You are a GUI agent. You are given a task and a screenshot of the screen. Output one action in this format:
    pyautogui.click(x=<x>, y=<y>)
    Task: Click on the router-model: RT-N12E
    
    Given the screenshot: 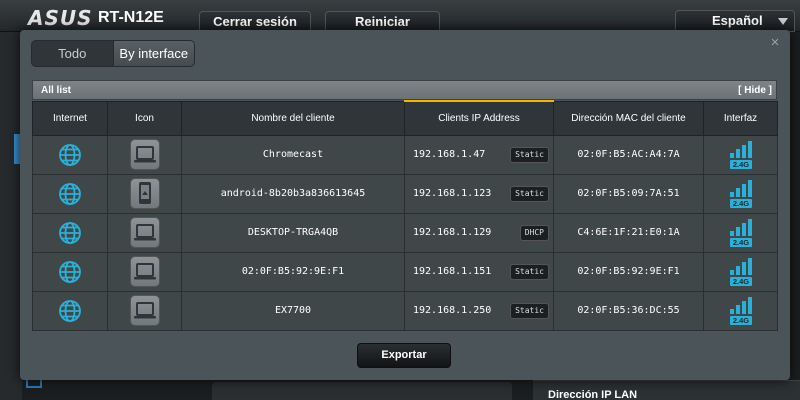 What is the action you would take?
    pyautogui.click(x=131, y=17)
    